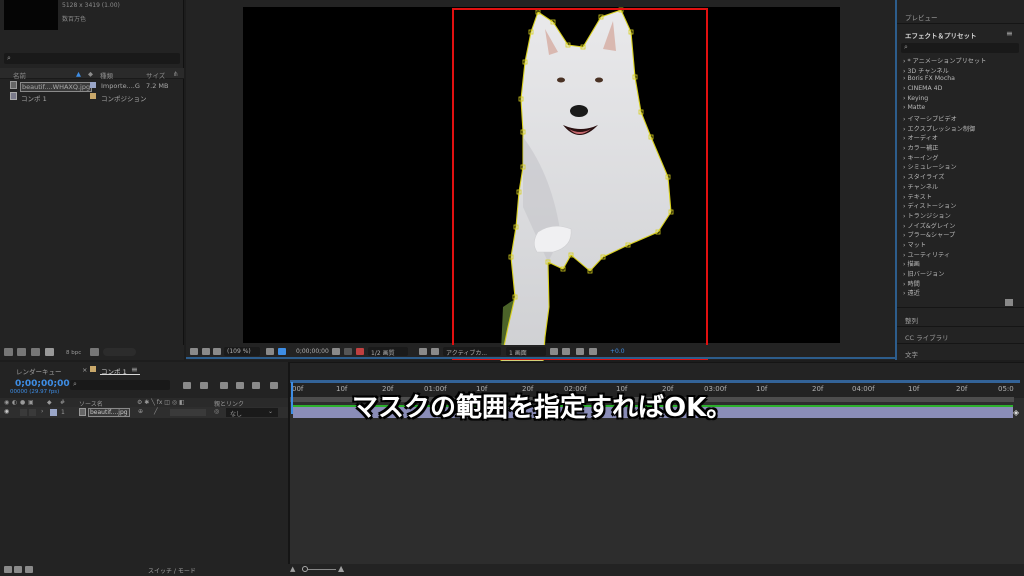  I want to click on in-out-icon, so click(29, 569).